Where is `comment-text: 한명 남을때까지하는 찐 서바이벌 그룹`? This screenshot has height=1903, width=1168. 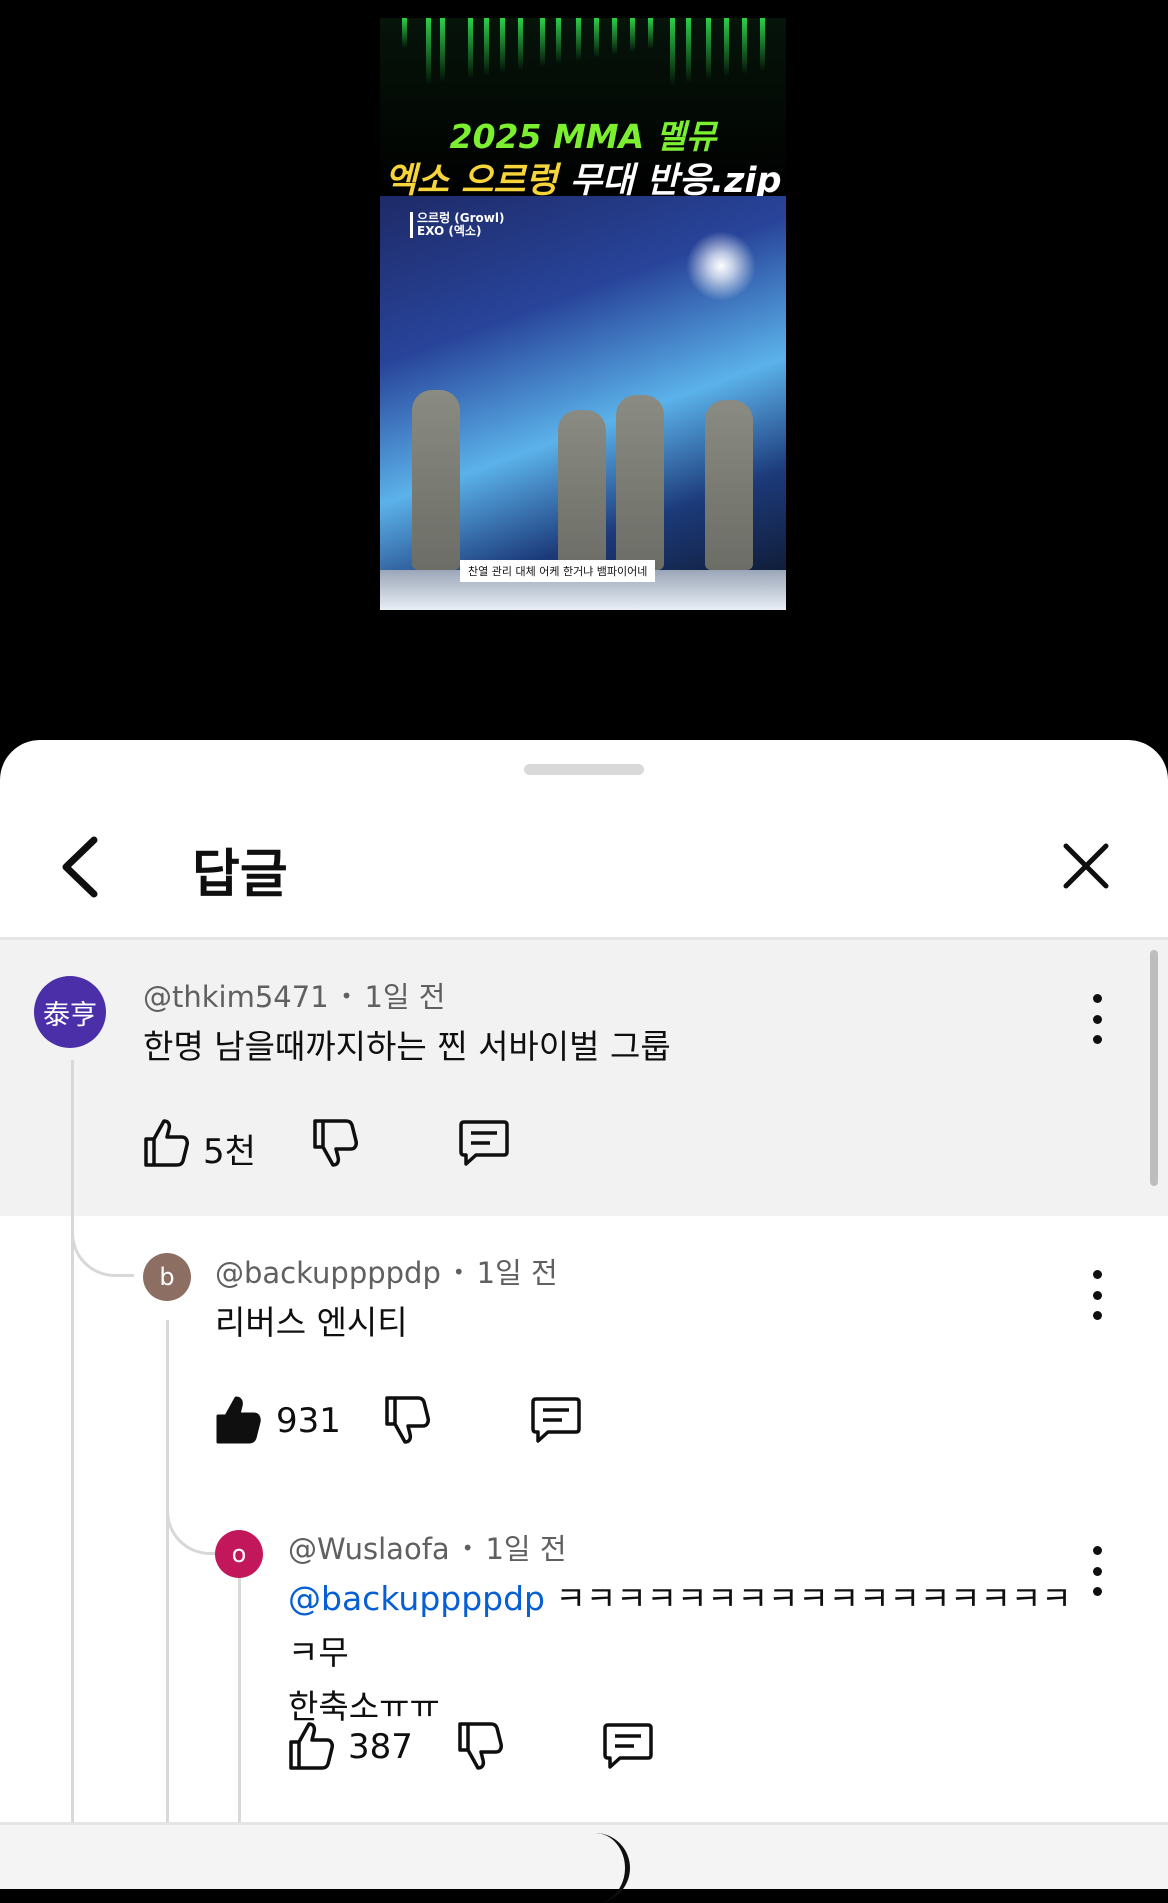
comment-text: 한명 남을때까지하는 찐 서바이벌 그룹 is located at coordinates (407, 1046).